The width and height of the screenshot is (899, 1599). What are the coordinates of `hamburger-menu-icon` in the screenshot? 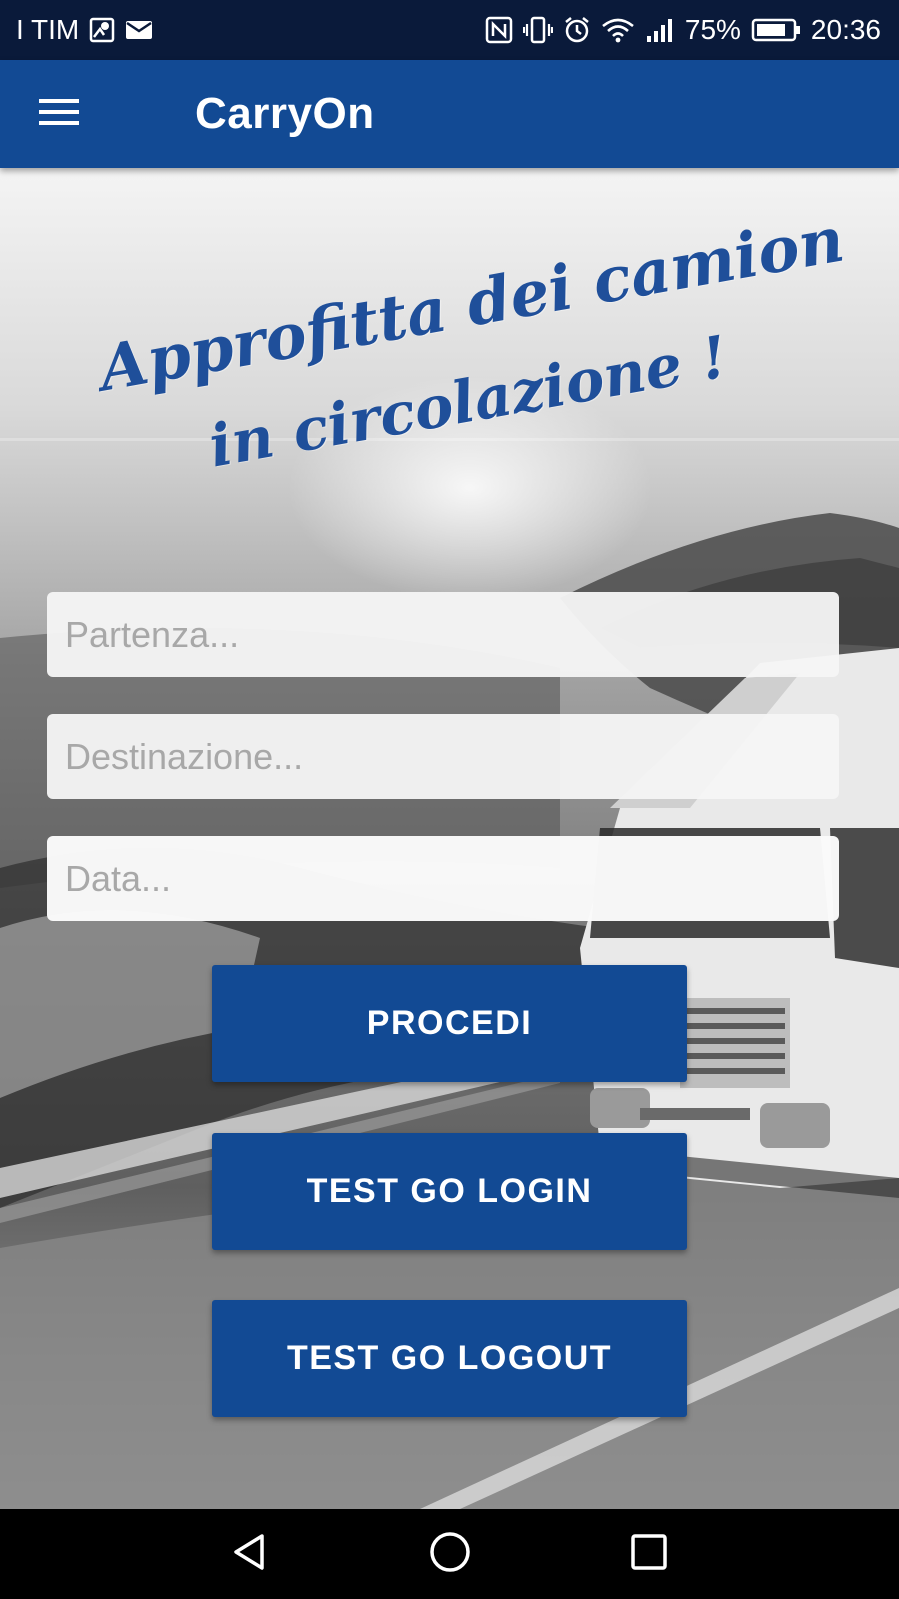 It's located at (59, 114).